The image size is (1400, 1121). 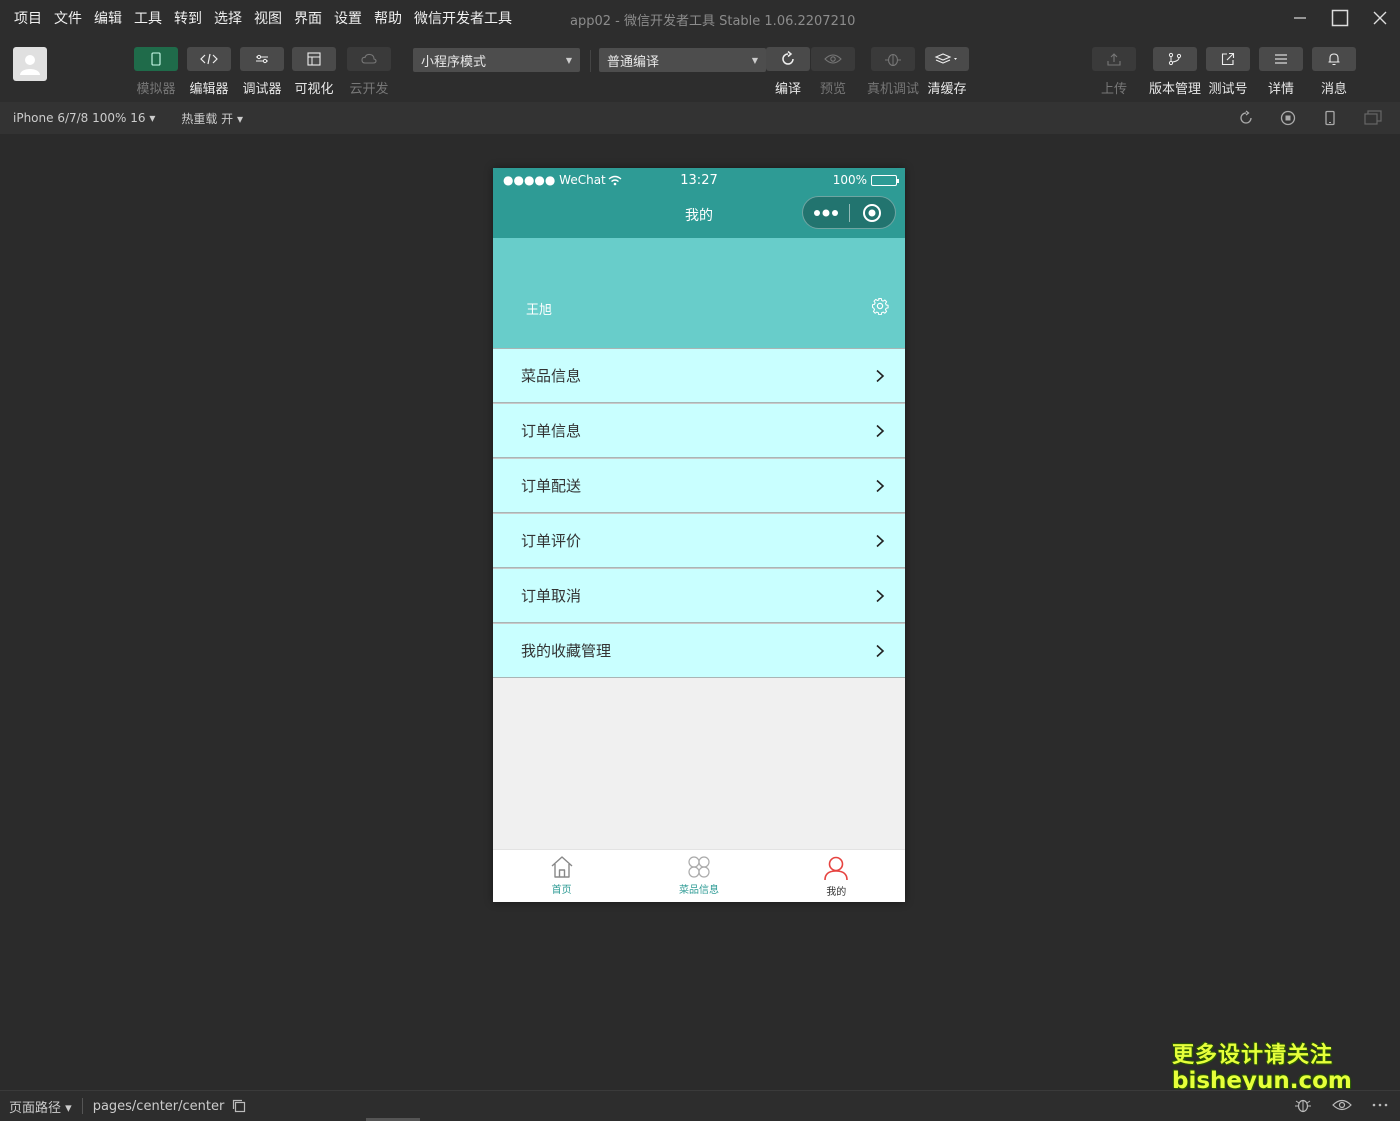 What do you see at coordinates (188, 18) in the screenshot?
I see `menu-item: 转到` at bounding box center [188, 18].